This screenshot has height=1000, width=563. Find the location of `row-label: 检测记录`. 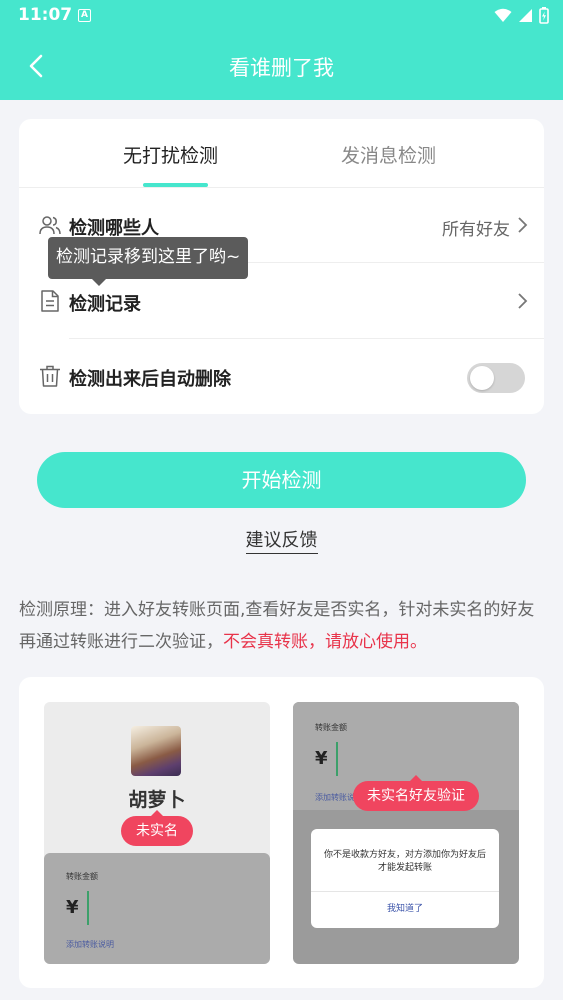

row-label: 检测记录 is located at coordinates (105, 304).